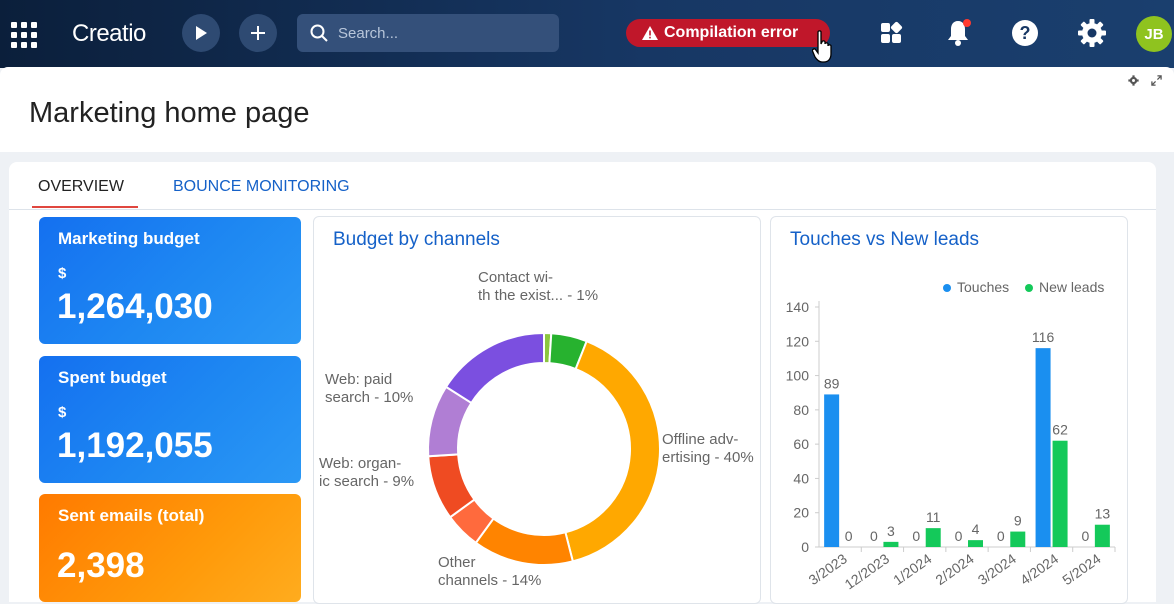 The height and width of the screenshot is (604, 1174). I want to click on x-tick-label: 4/2024, so click(1039, 569).